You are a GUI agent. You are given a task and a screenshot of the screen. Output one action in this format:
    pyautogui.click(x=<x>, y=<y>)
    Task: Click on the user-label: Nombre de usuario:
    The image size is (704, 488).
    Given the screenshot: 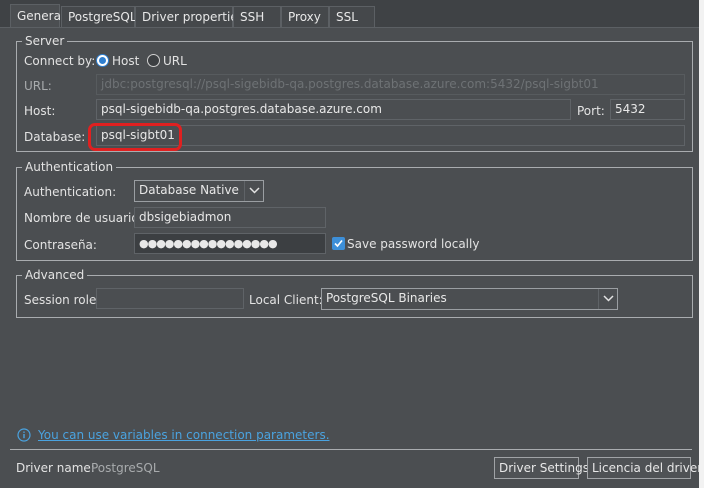 What is the action you would take?
    pyautogui.click(x=83, y=218)
    